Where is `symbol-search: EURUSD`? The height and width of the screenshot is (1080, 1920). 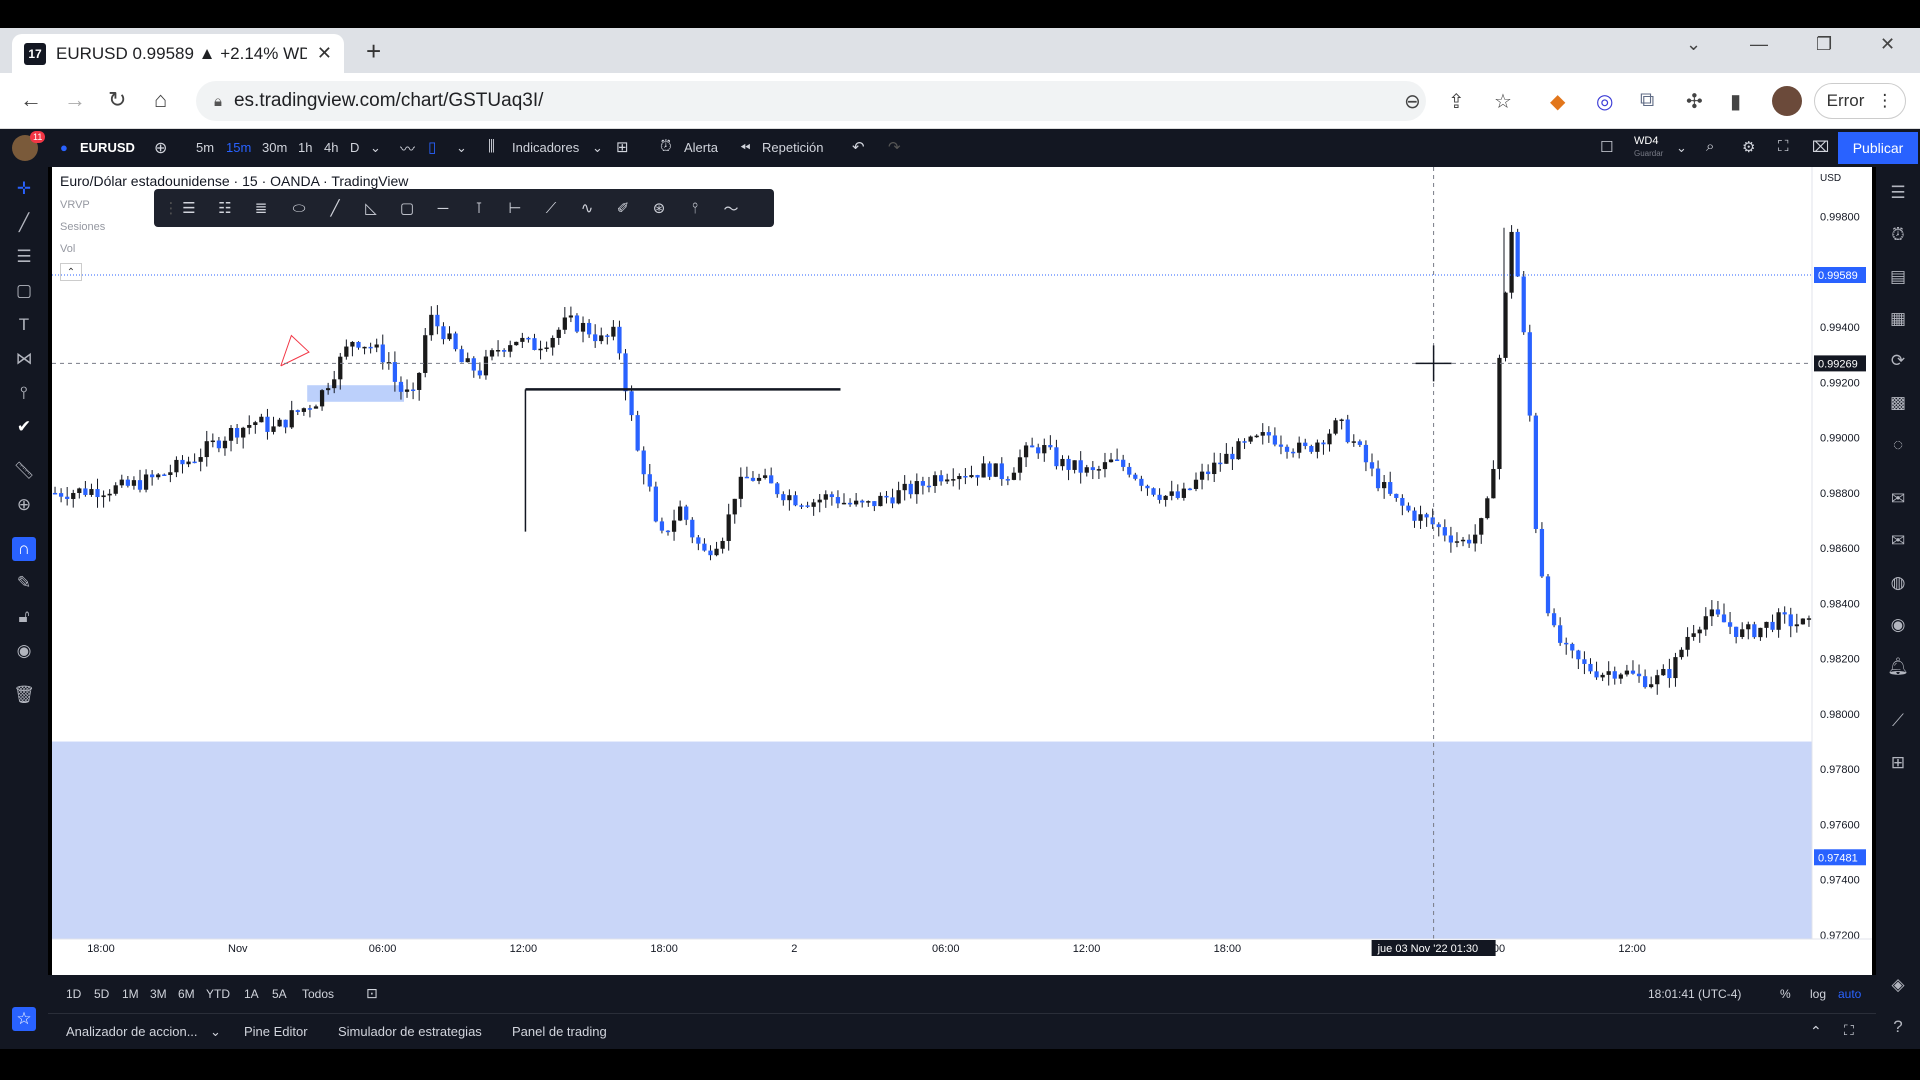 symbol-search: EURUSD is located at coordinates (107, 147).